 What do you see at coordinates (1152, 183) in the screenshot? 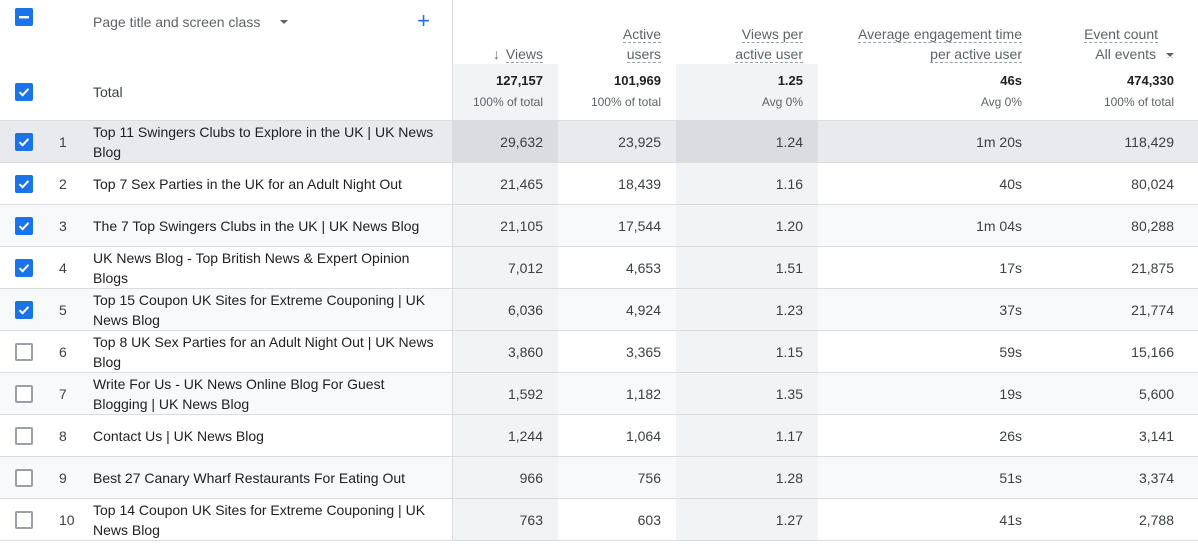
I see `event-count-value: 80,024` at bounding box center [1152, 183].